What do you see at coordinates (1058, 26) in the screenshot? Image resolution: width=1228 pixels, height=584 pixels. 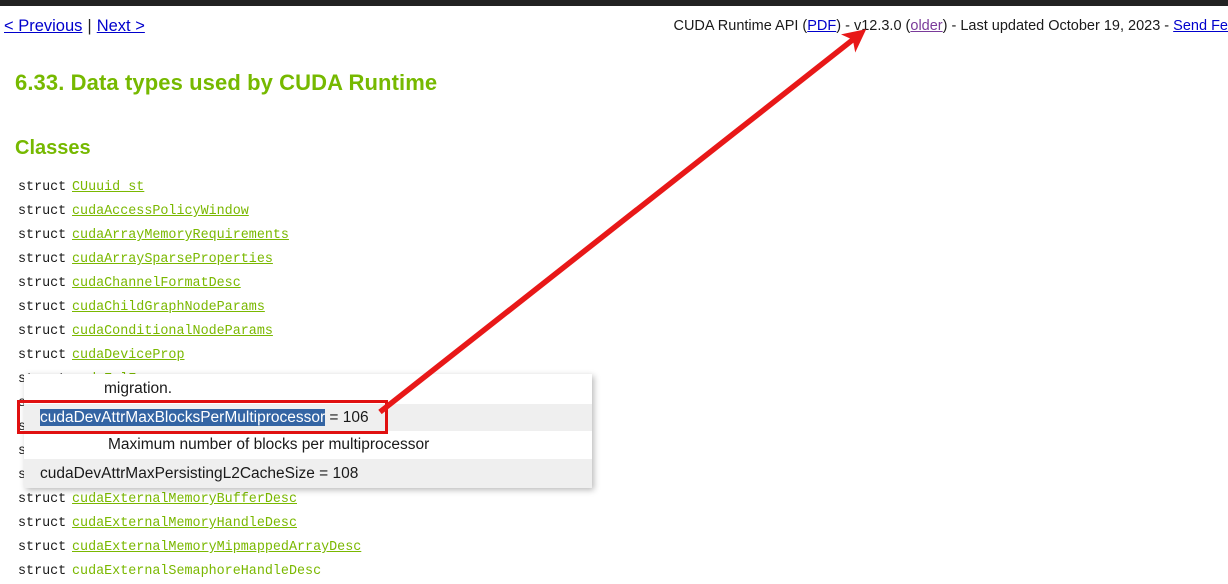 I see `meta-suffix-text: ) - Last updated October 19, 2023 -` at bounding box center [1058, 26].